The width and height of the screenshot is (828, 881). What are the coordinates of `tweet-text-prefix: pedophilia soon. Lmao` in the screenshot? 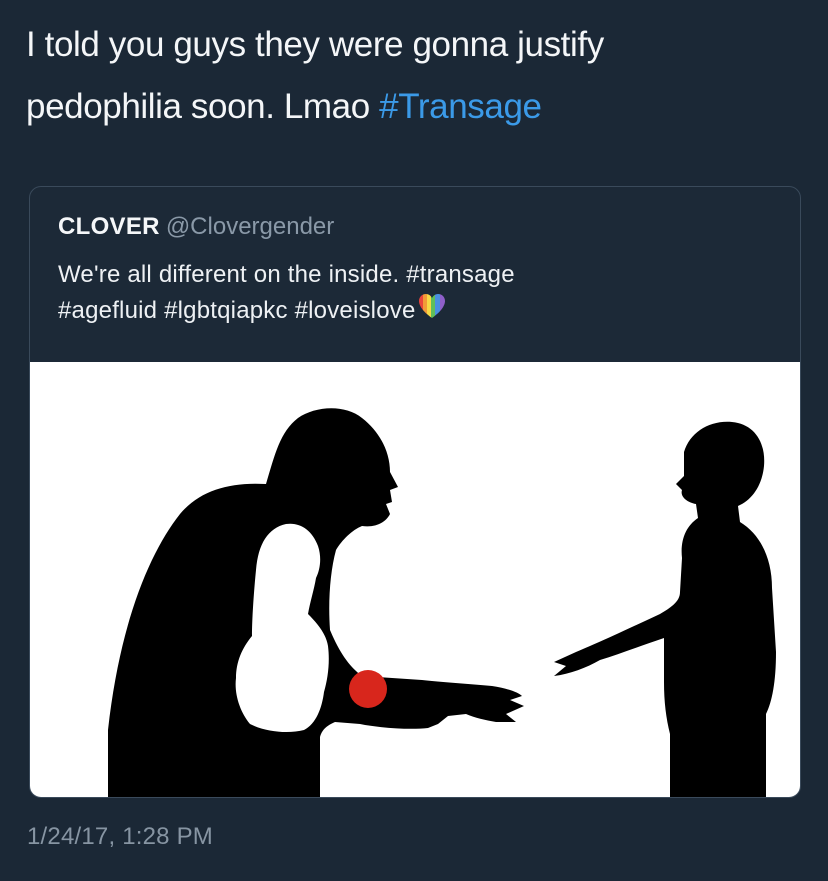 It's located at (203, 106).